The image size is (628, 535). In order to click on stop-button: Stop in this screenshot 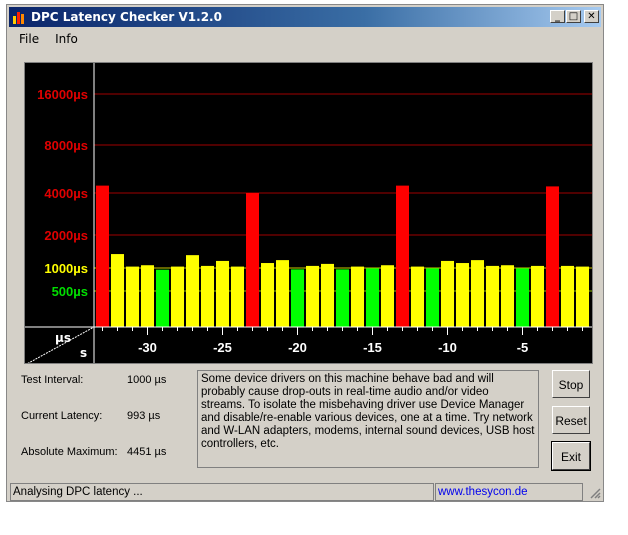, I will do `click(571, 384)`.